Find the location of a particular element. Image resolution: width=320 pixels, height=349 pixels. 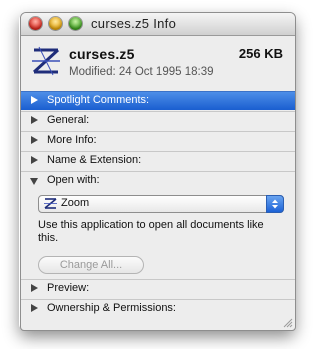

section-name-extension: Name & Extension: is located at coordinates (158, 160).